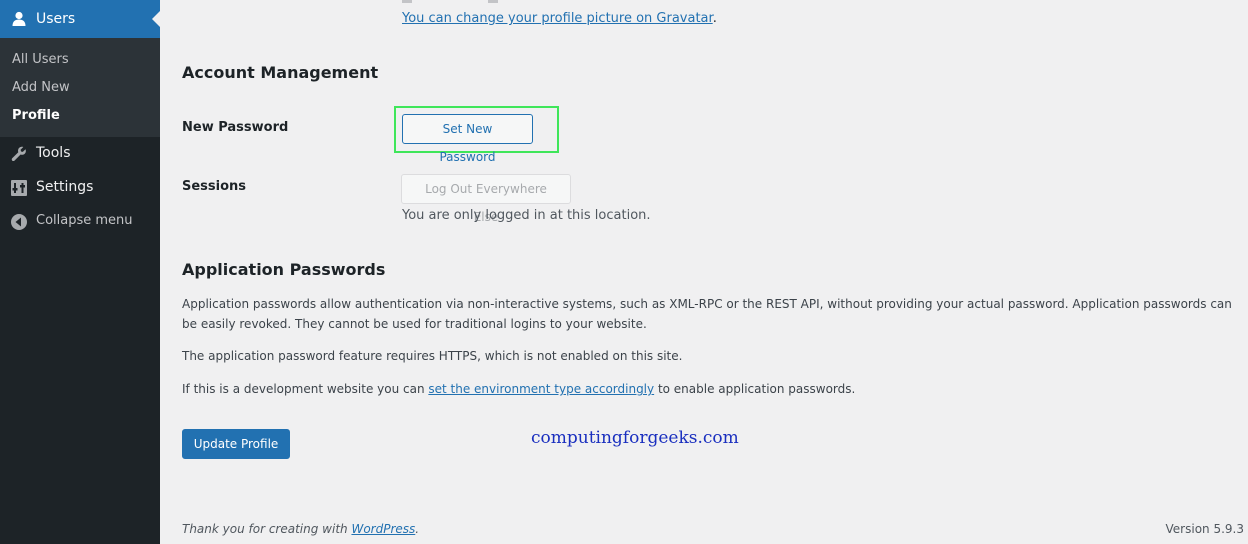  I want to click on update-profile-button: Update Profile, so click(236, 444).